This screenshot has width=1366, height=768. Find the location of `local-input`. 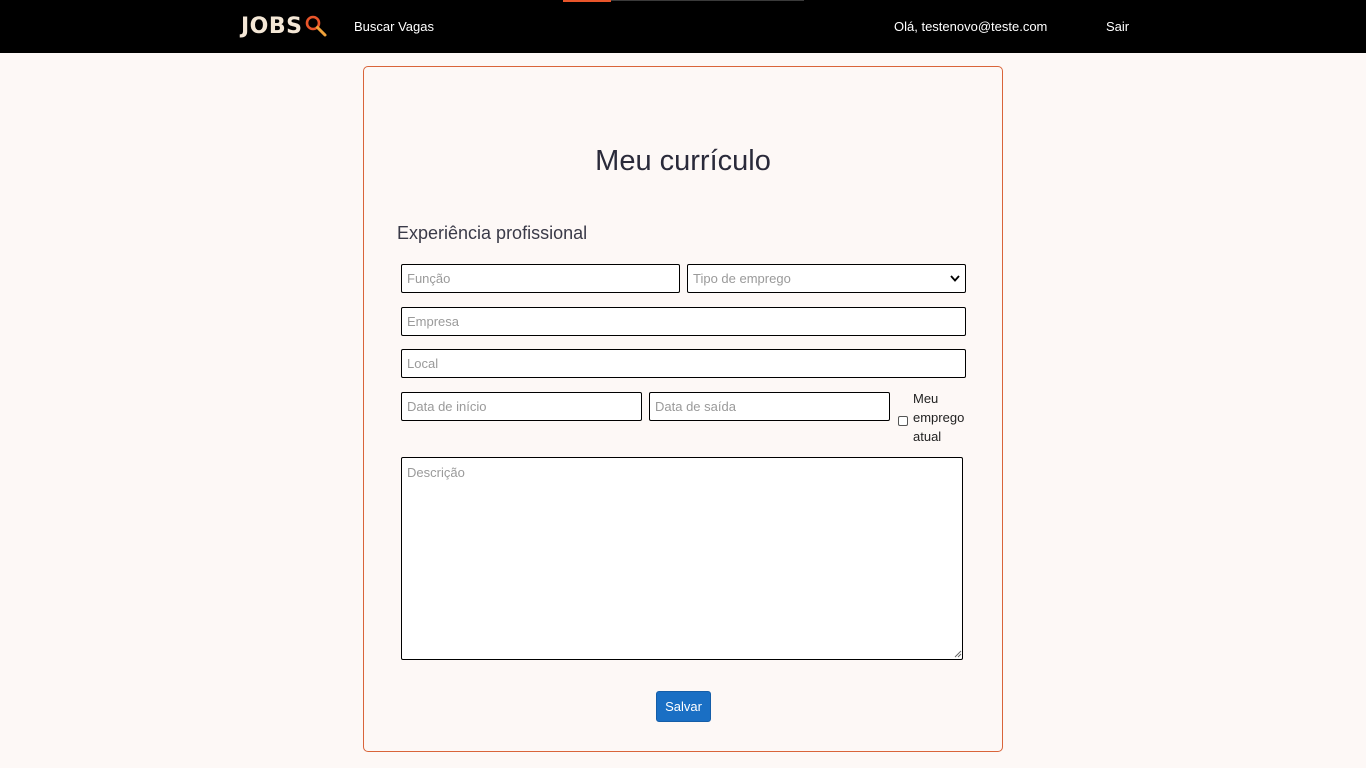

local-input is located at coordinates (683, 363).